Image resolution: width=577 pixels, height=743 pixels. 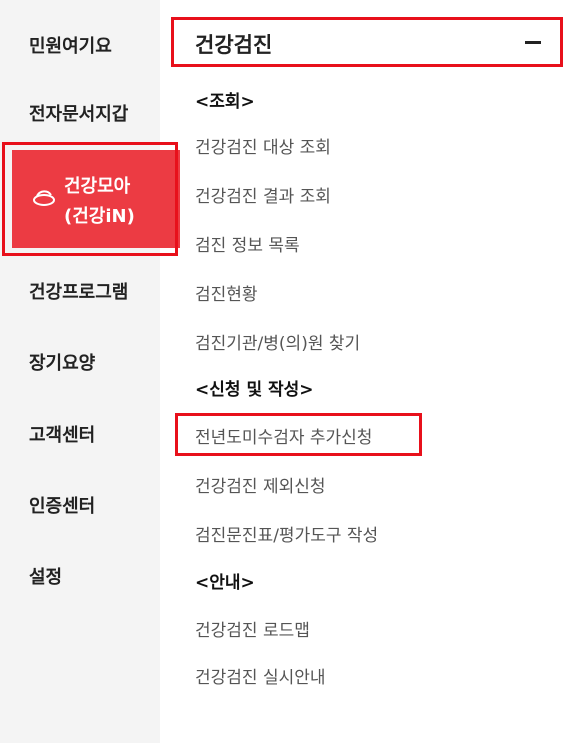 What do you see at coordinates (70, 45) in the screenshot?
I see `sidebar-item-civil-service: 민원여기요` at bounding box center [70, 45].